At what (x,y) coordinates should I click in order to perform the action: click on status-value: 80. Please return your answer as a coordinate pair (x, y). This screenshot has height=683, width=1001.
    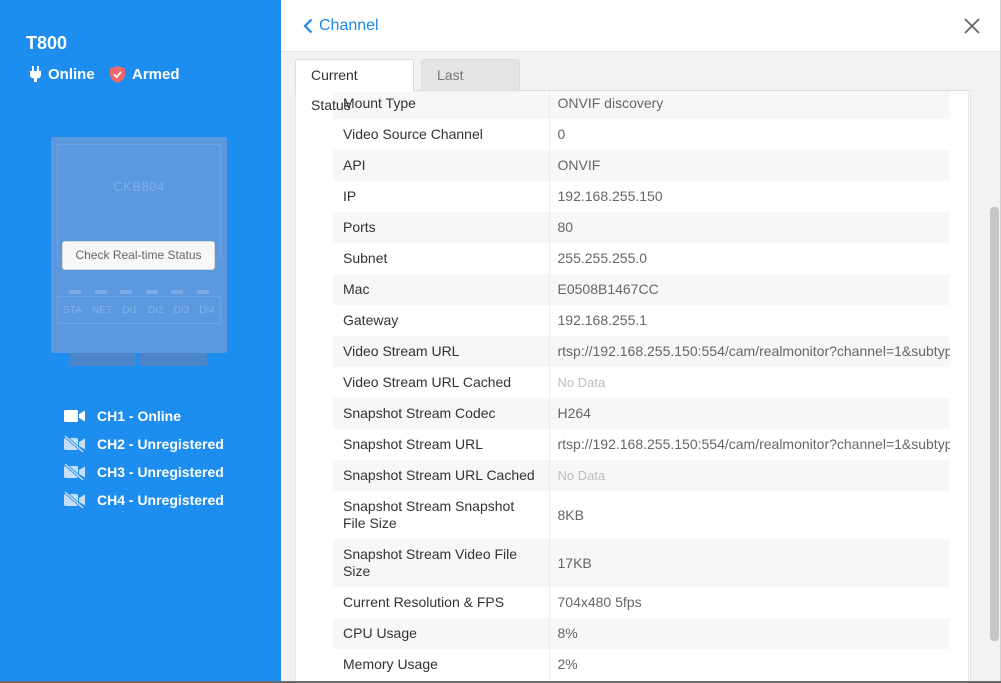
    Looking at the image, I should click on (749, 227).